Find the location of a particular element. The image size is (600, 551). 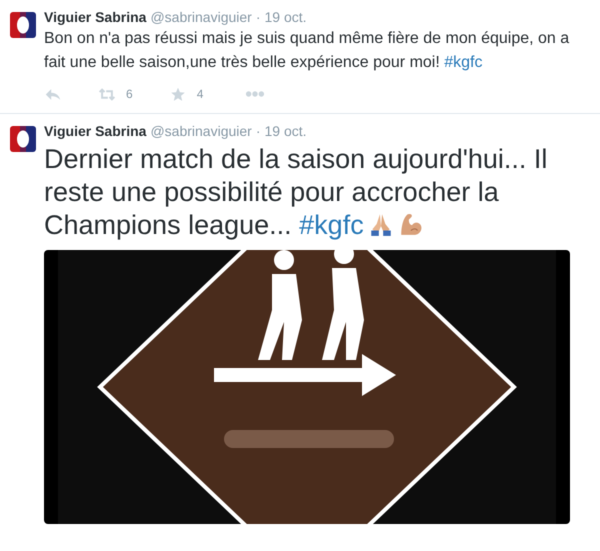

star-icon is located at coordinates (177, 94).